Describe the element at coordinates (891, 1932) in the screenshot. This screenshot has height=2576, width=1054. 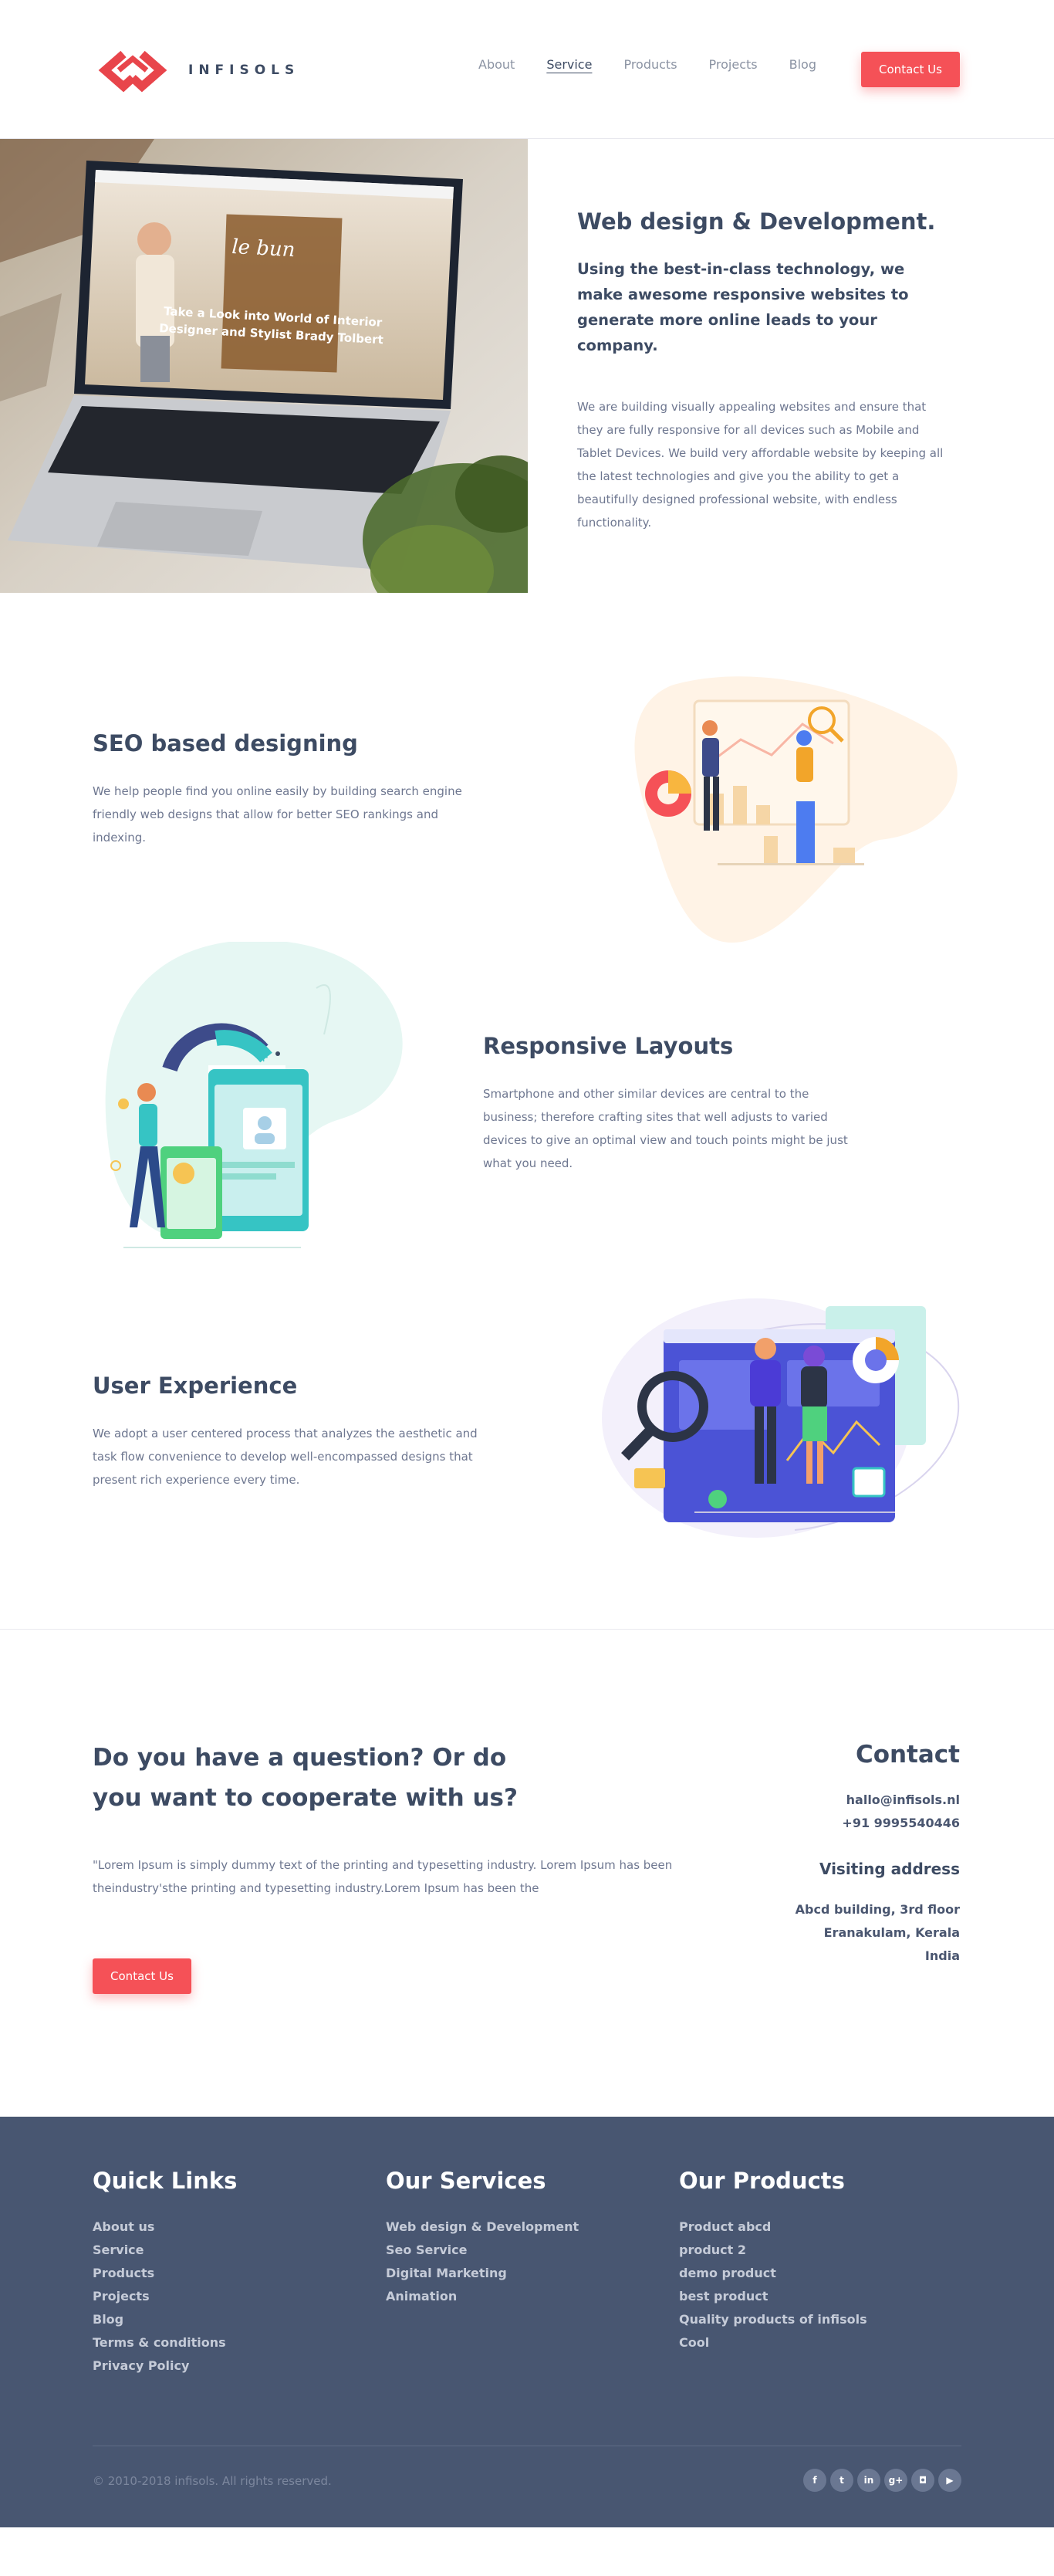
I see `address-line: Eranakulam, Kerala` at that location.